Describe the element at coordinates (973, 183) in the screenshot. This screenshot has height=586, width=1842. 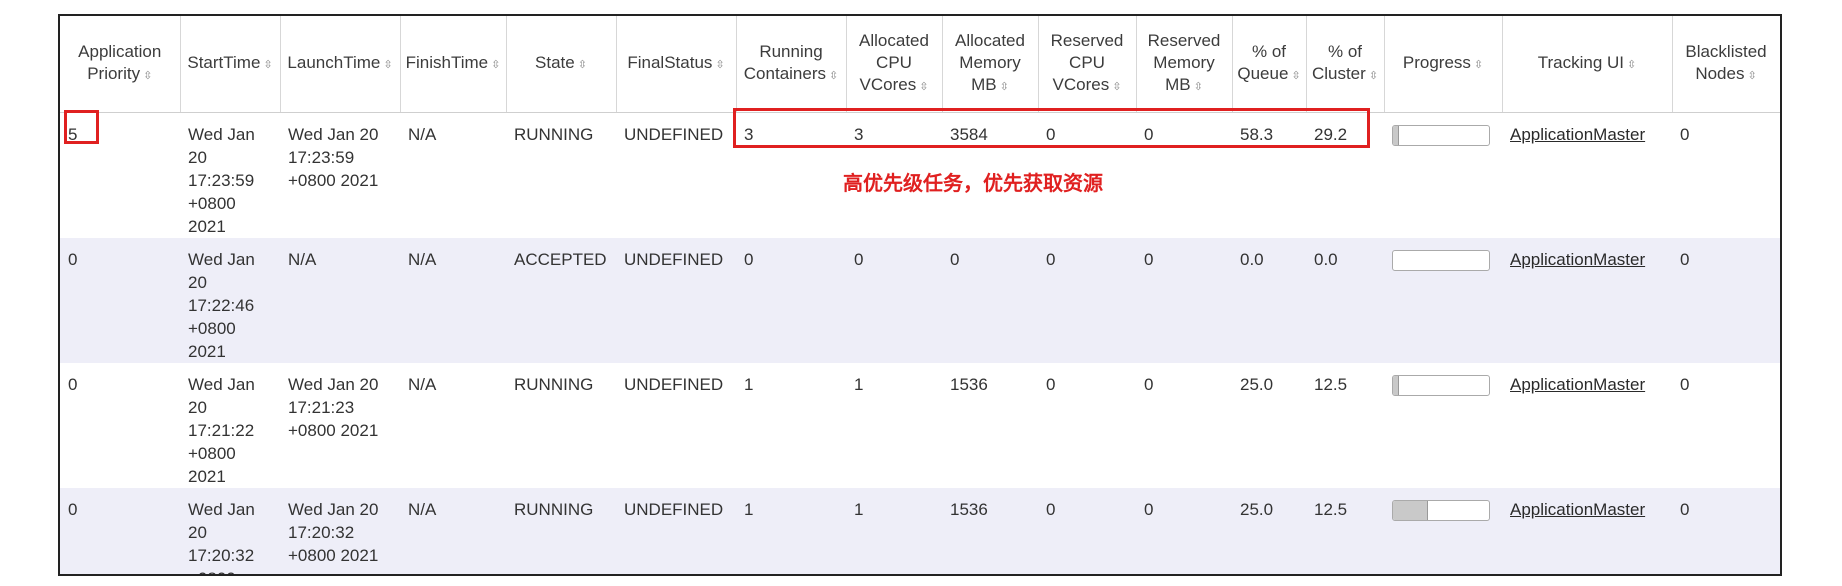
I see `annotation-text: 高优先级任务，优先获取资源` at that location.